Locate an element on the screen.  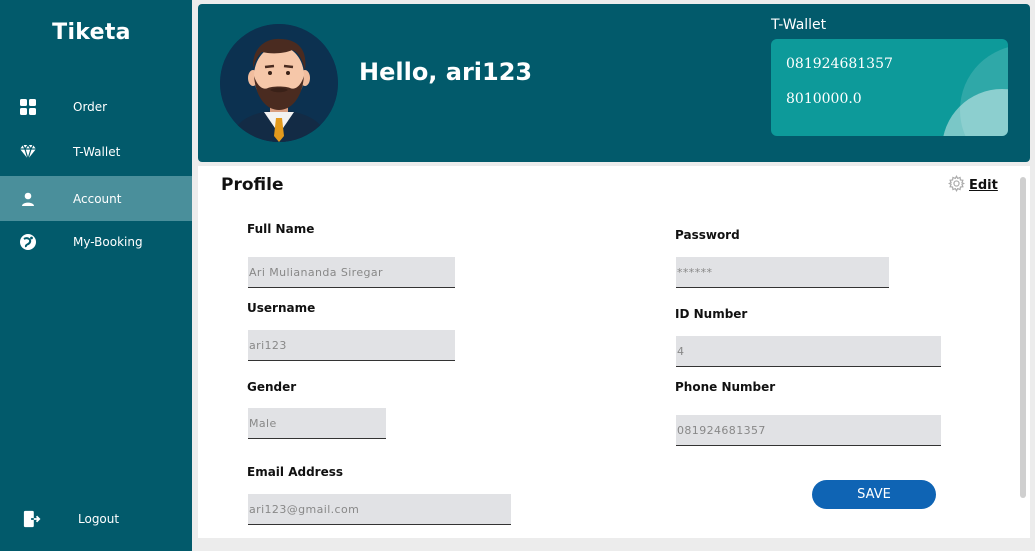
grid-icon is located at coordinates (28, 107).